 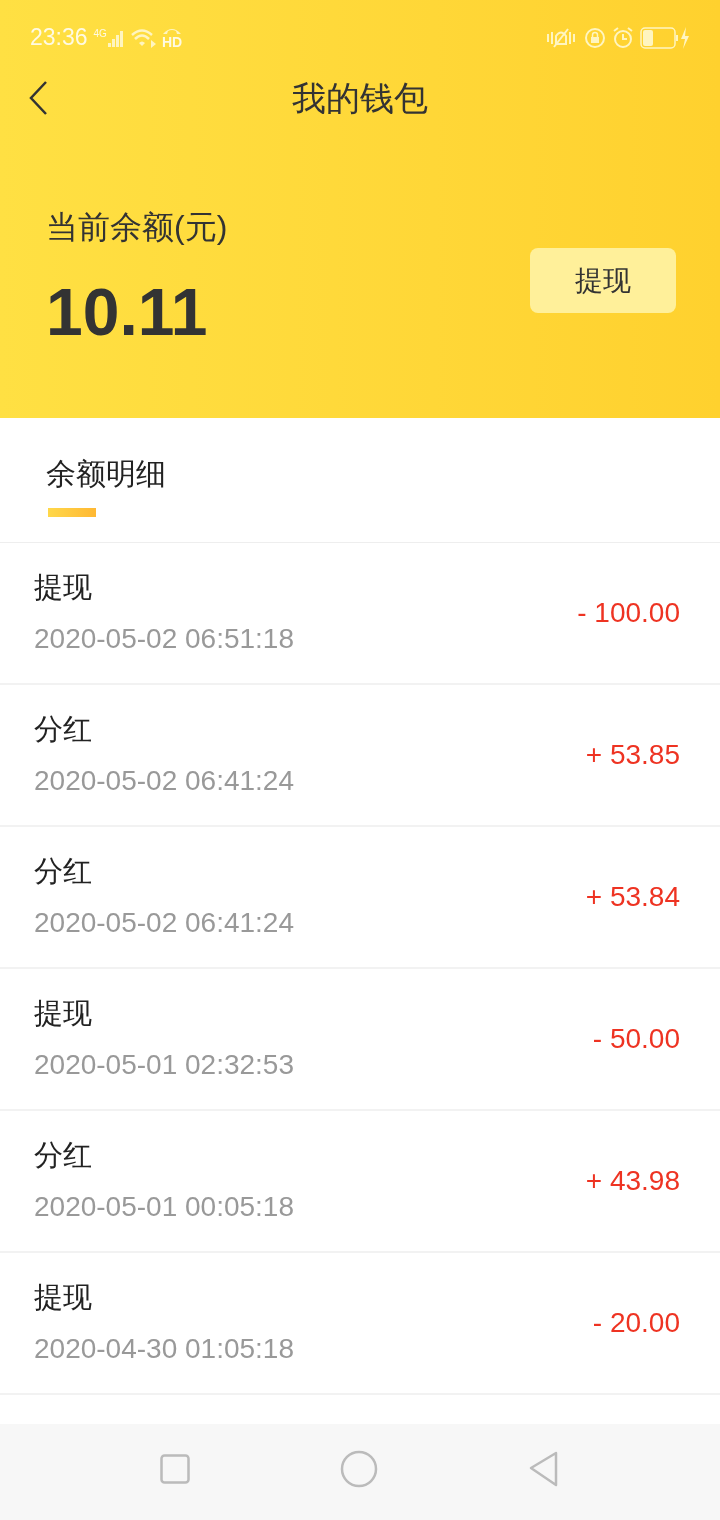 I want to click on withdraw-button: 提现, so click(x=603, y=280).